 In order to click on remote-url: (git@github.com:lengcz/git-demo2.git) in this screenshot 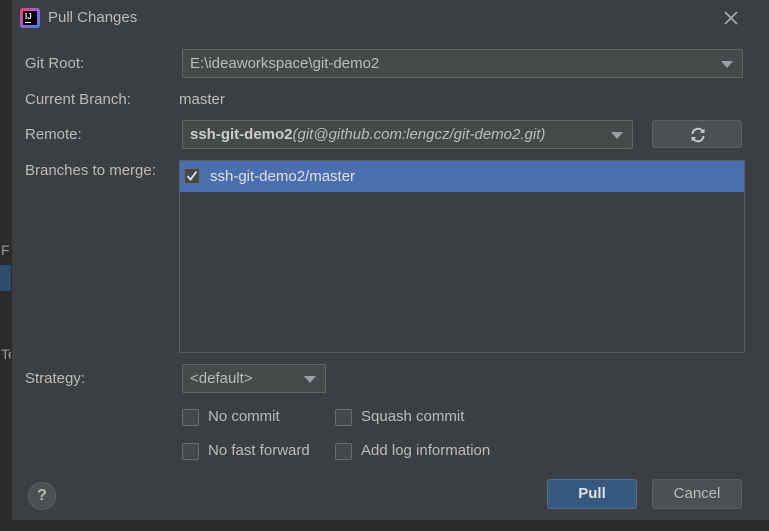, I will do `click(419, 134)`.